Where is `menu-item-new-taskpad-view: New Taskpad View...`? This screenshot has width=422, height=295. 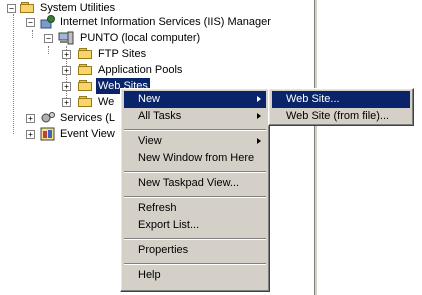
menu-item-new-taskpad-view: New Taskpad View... is located at coordinates (195, 183).